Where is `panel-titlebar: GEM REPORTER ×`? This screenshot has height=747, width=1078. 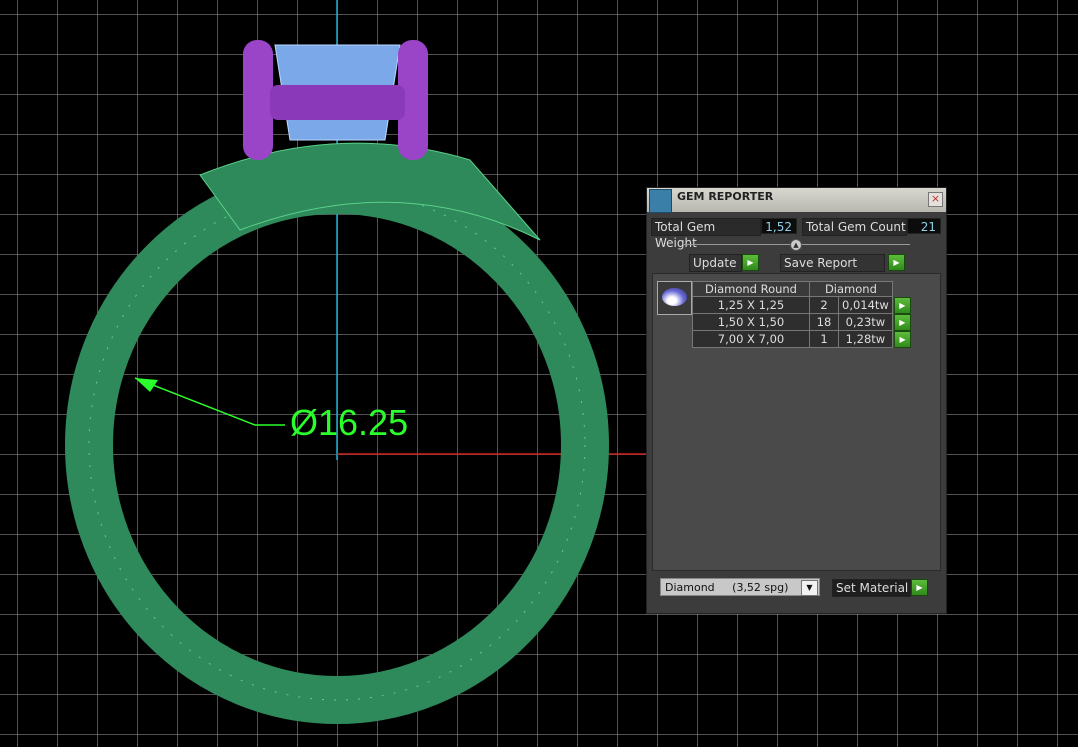
panel-titlebar: GEM REPORTER × is located at coordinates (796, 200).